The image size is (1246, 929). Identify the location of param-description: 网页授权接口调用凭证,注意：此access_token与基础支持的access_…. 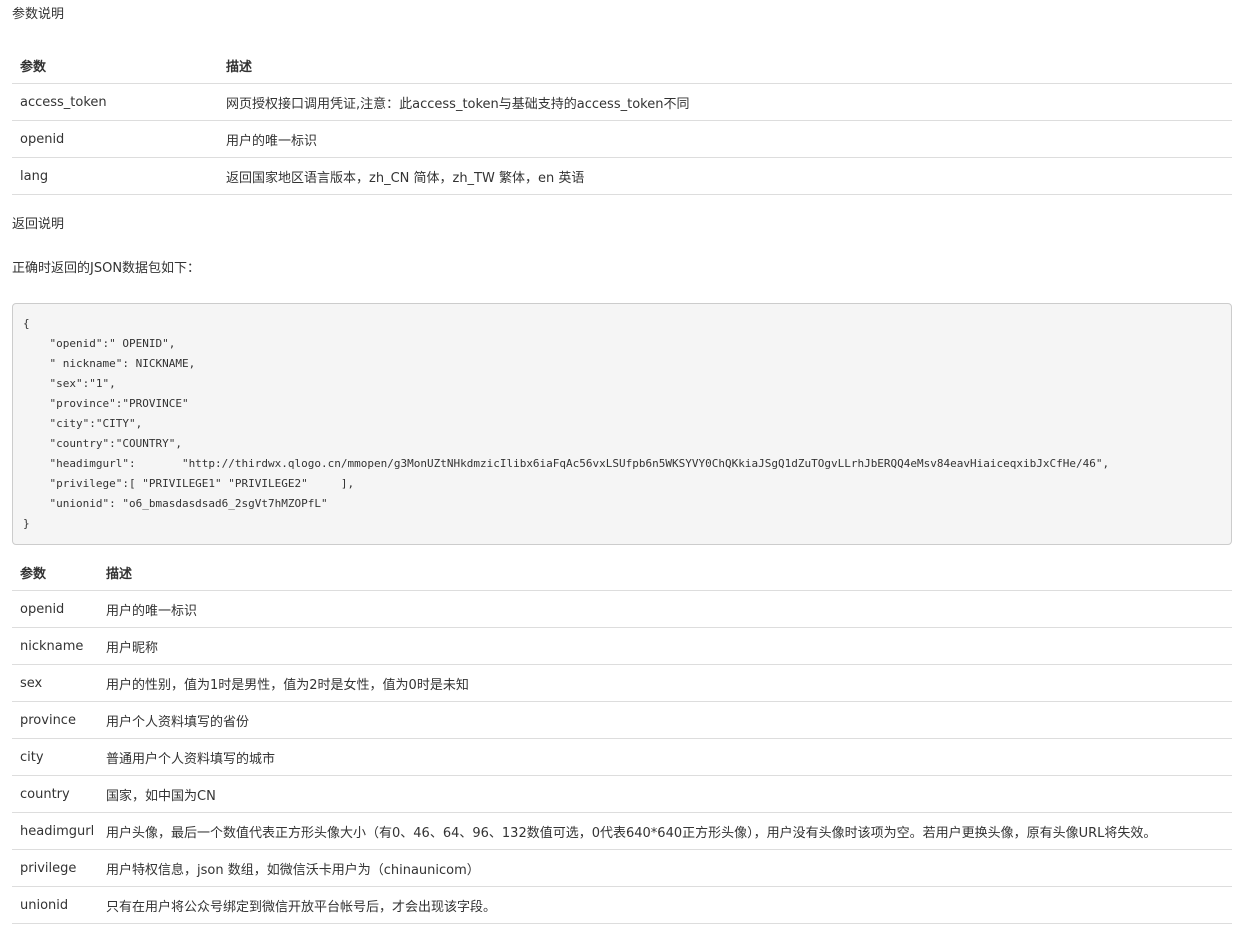
(725, 102).